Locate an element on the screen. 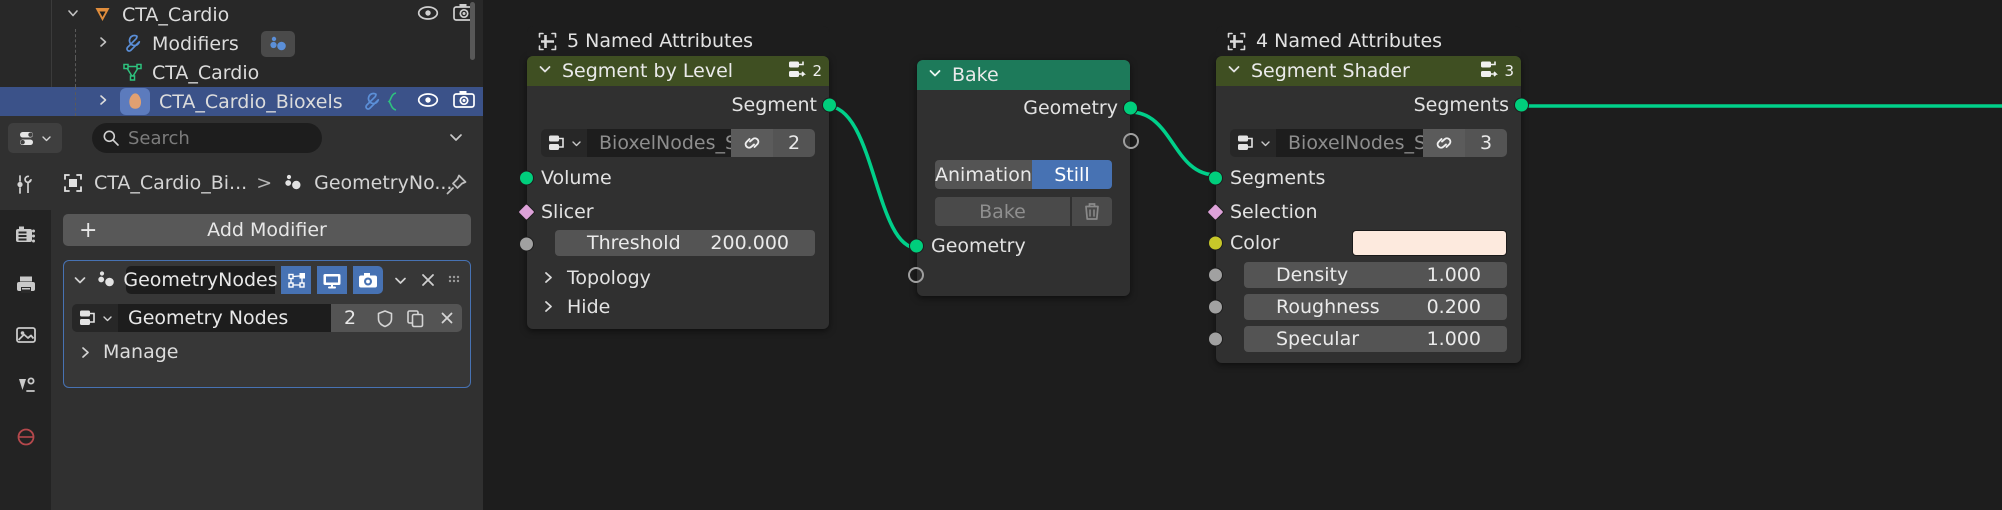  color-swatch is located at coordinates (1429, 243).